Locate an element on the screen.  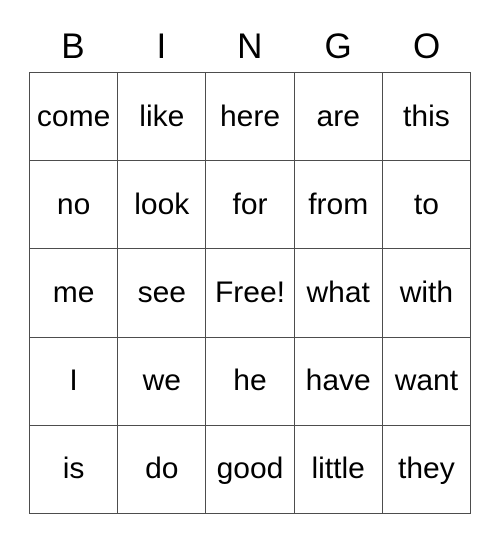
bingo-cell-label: for is located at coordinates (250, 204).